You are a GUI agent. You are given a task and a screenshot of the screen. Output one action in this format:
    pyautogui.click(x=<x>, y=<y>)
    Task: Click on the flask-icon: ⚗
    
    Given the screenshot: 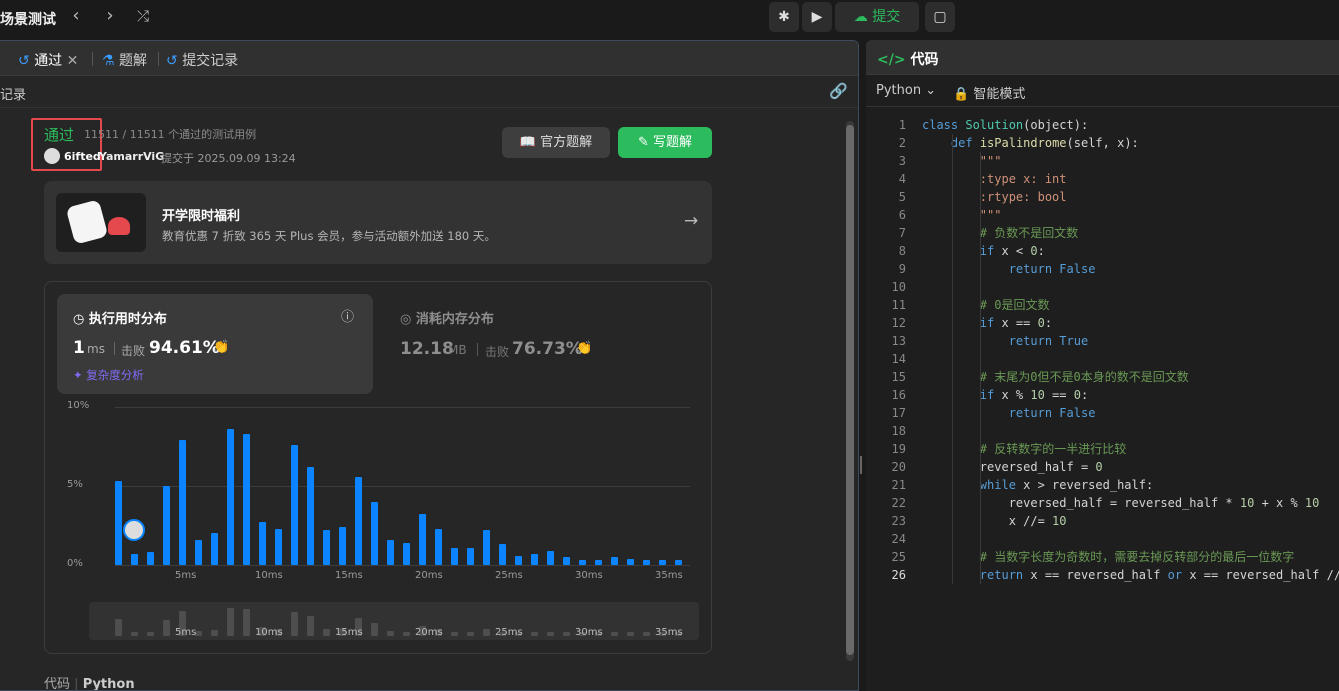 What is the action you would take?
    pyautogui.click(x=108, y=61)
    